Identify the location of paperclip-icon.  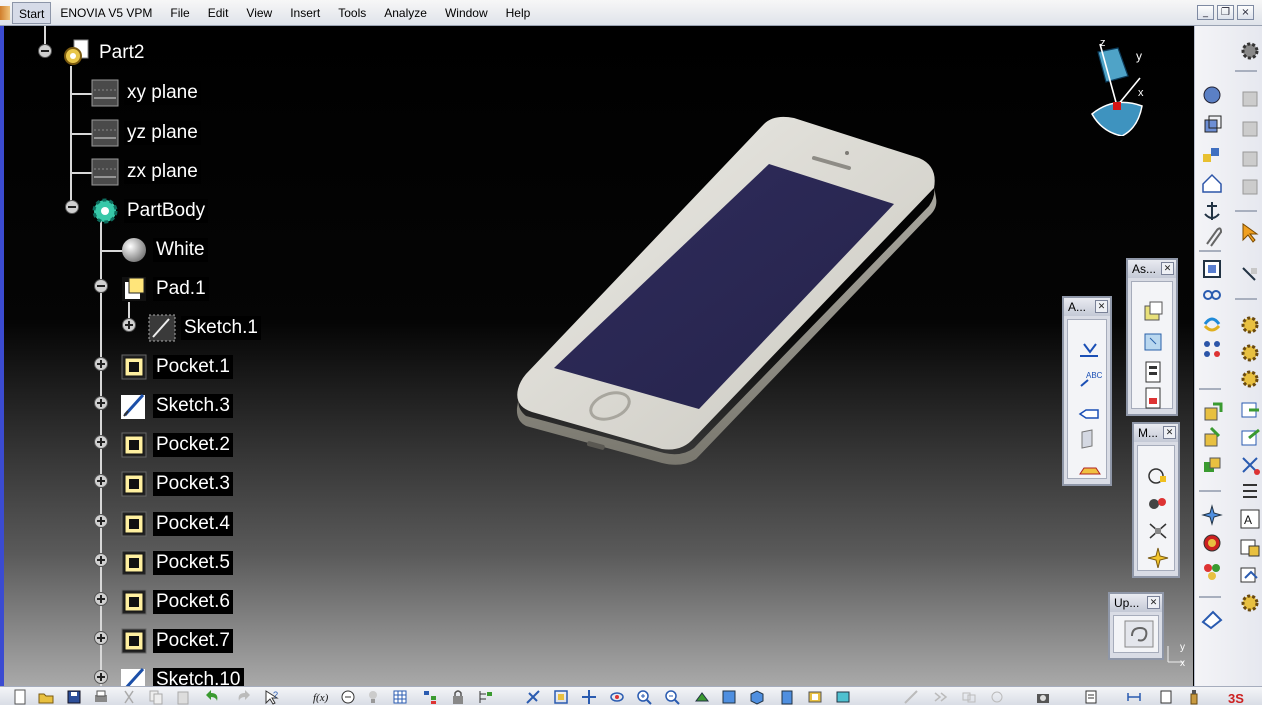
(1212, 237).